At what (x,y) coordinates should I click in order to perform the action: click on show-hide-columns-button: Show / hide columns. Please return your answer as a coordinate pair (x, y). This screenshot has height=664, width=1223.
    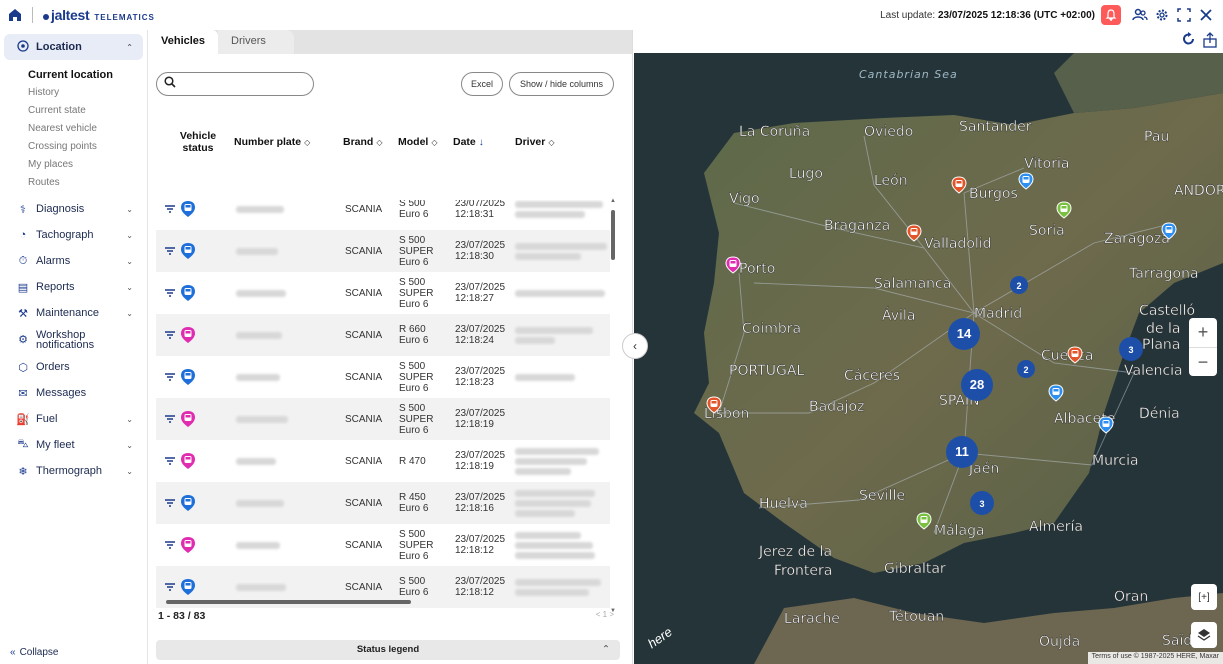
    Looking at the image, I should click on (561, 84).